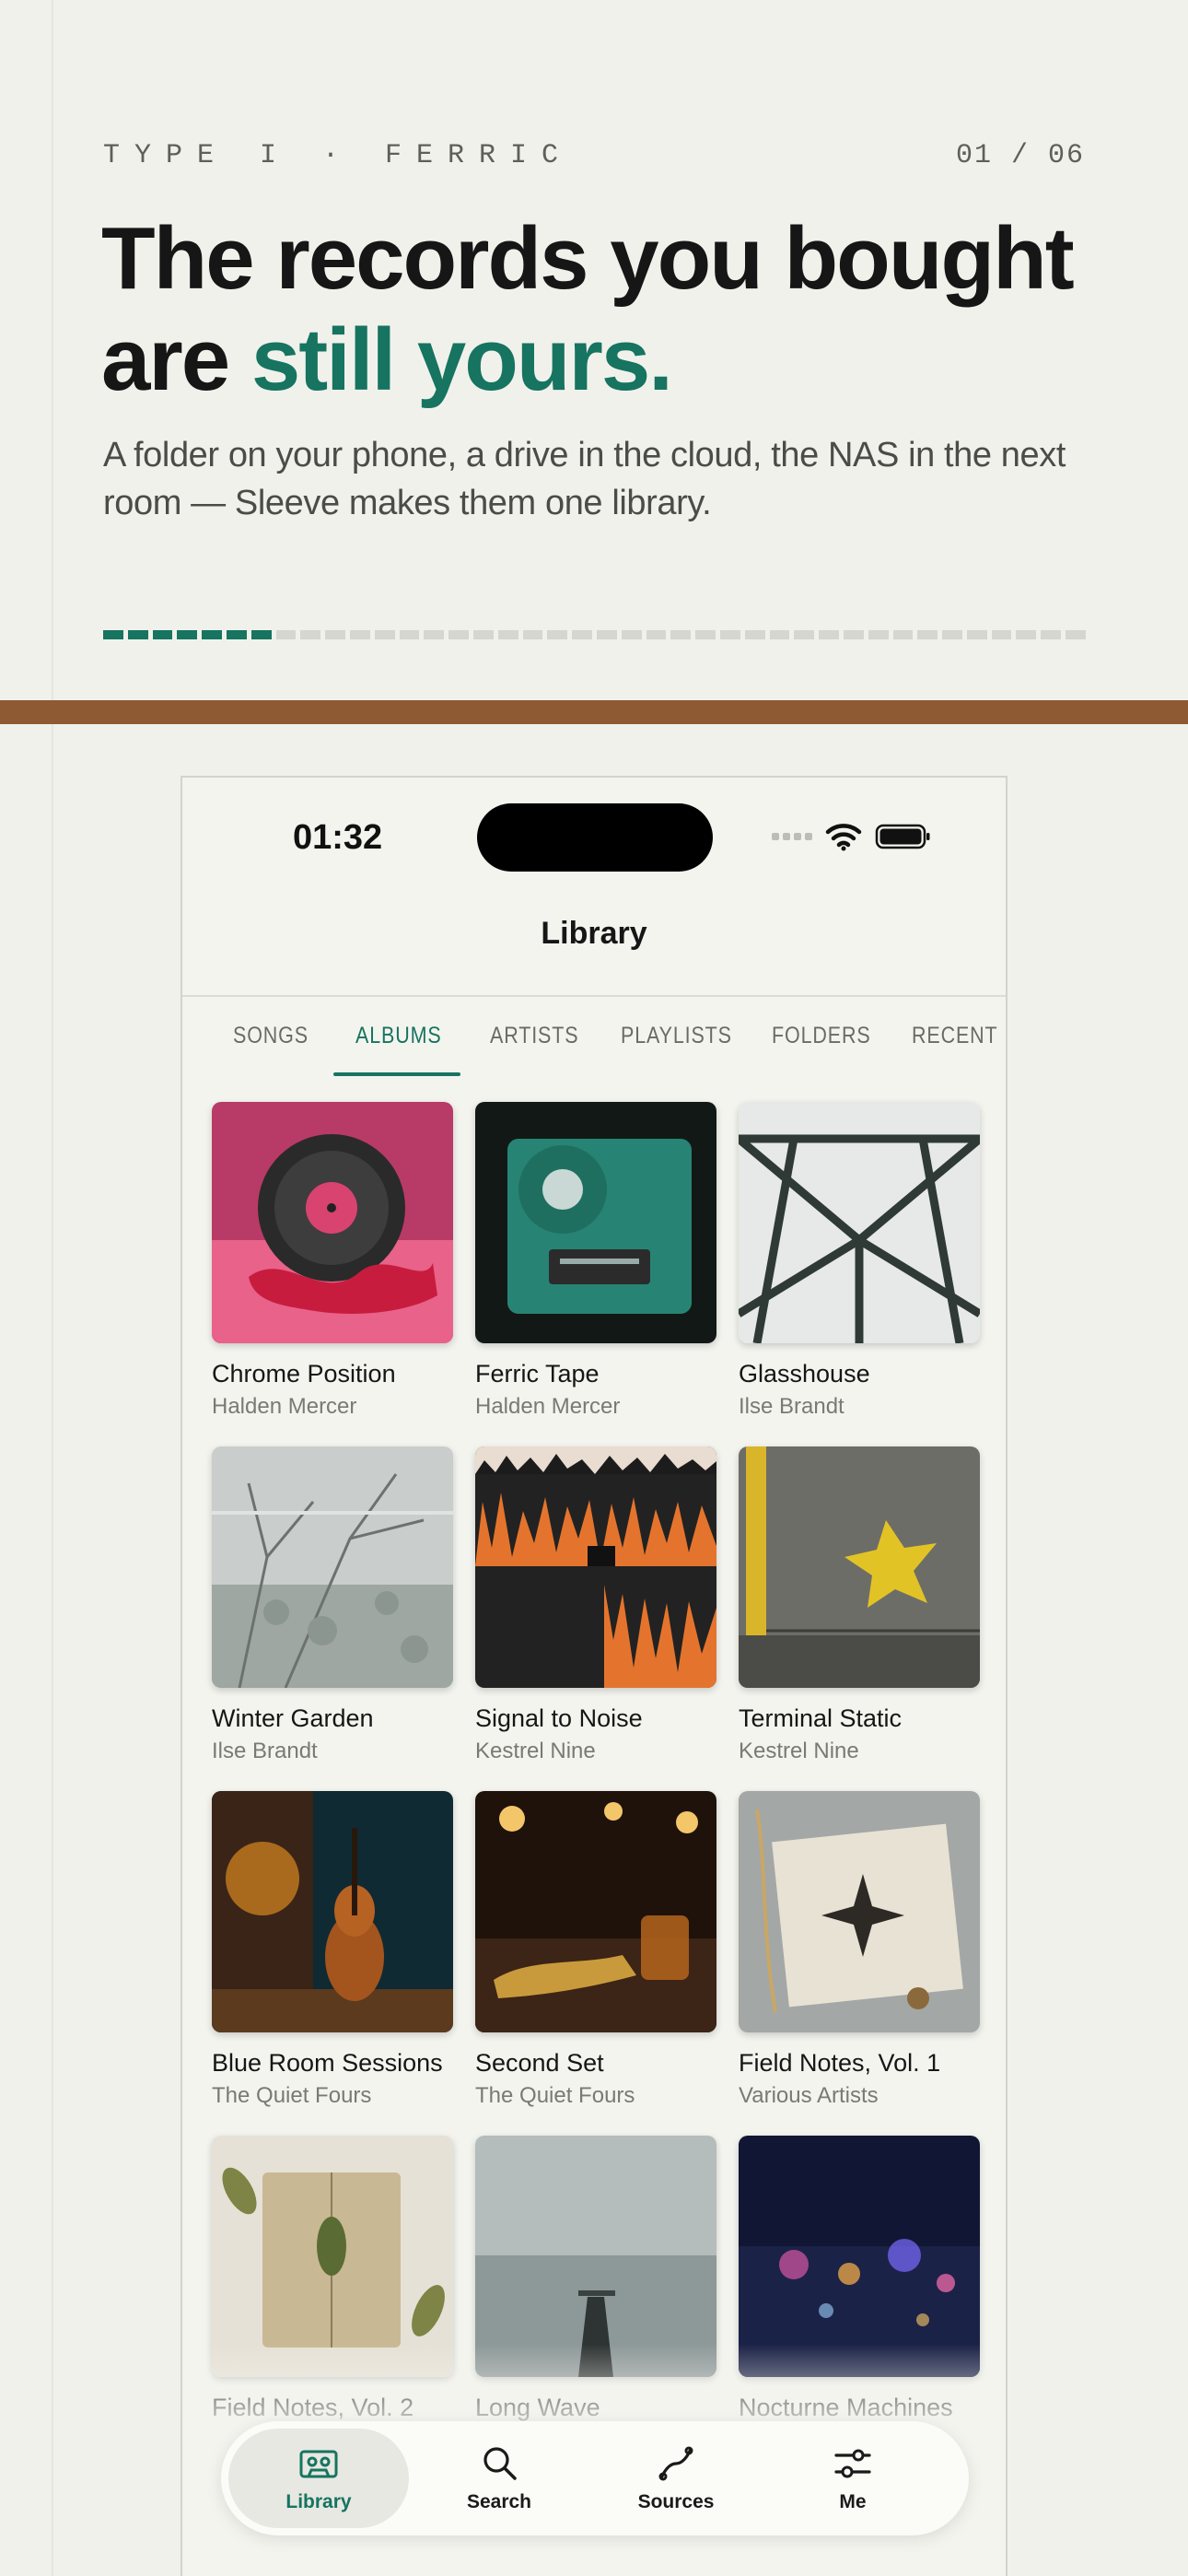 The image size is (1188, 2576). What do you see at coordinates (676, 1036) in the screenshot?
I see `tab-playlists: PLAYLISTS` at bounding box center [676, 1036].